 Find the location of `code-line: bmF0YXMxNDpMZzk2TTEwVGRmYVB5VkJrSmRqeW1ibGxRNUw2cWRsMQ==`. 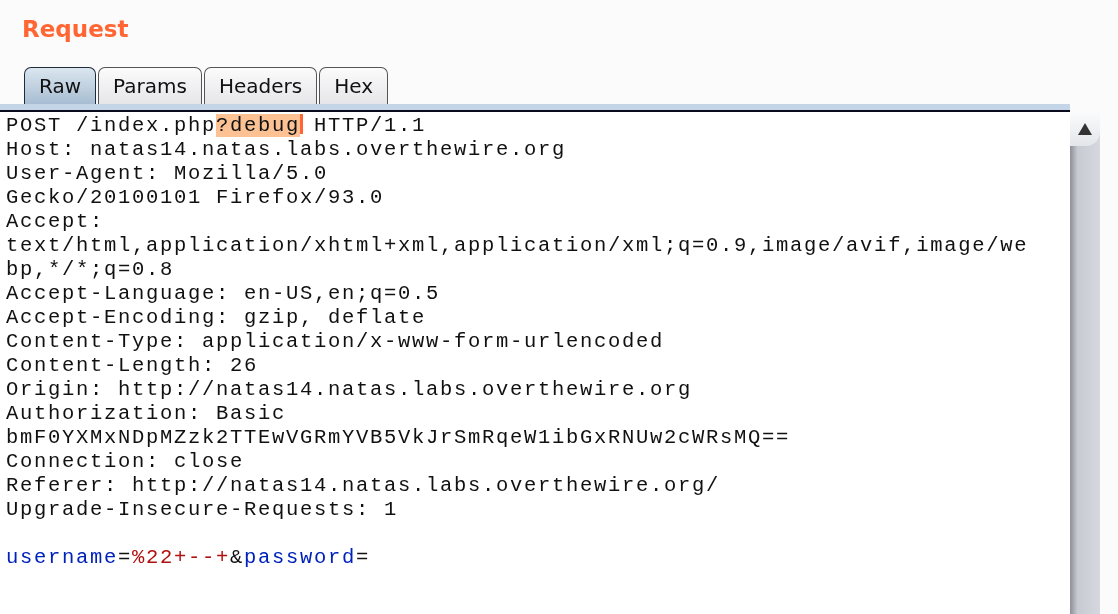

code-line: bmF0YXMxNDpMZzk2TTEwVGRmYVB5VkJrSmRqeW1ibGxRNUw2cWRsMQ== is located at coordinates (399, 438).